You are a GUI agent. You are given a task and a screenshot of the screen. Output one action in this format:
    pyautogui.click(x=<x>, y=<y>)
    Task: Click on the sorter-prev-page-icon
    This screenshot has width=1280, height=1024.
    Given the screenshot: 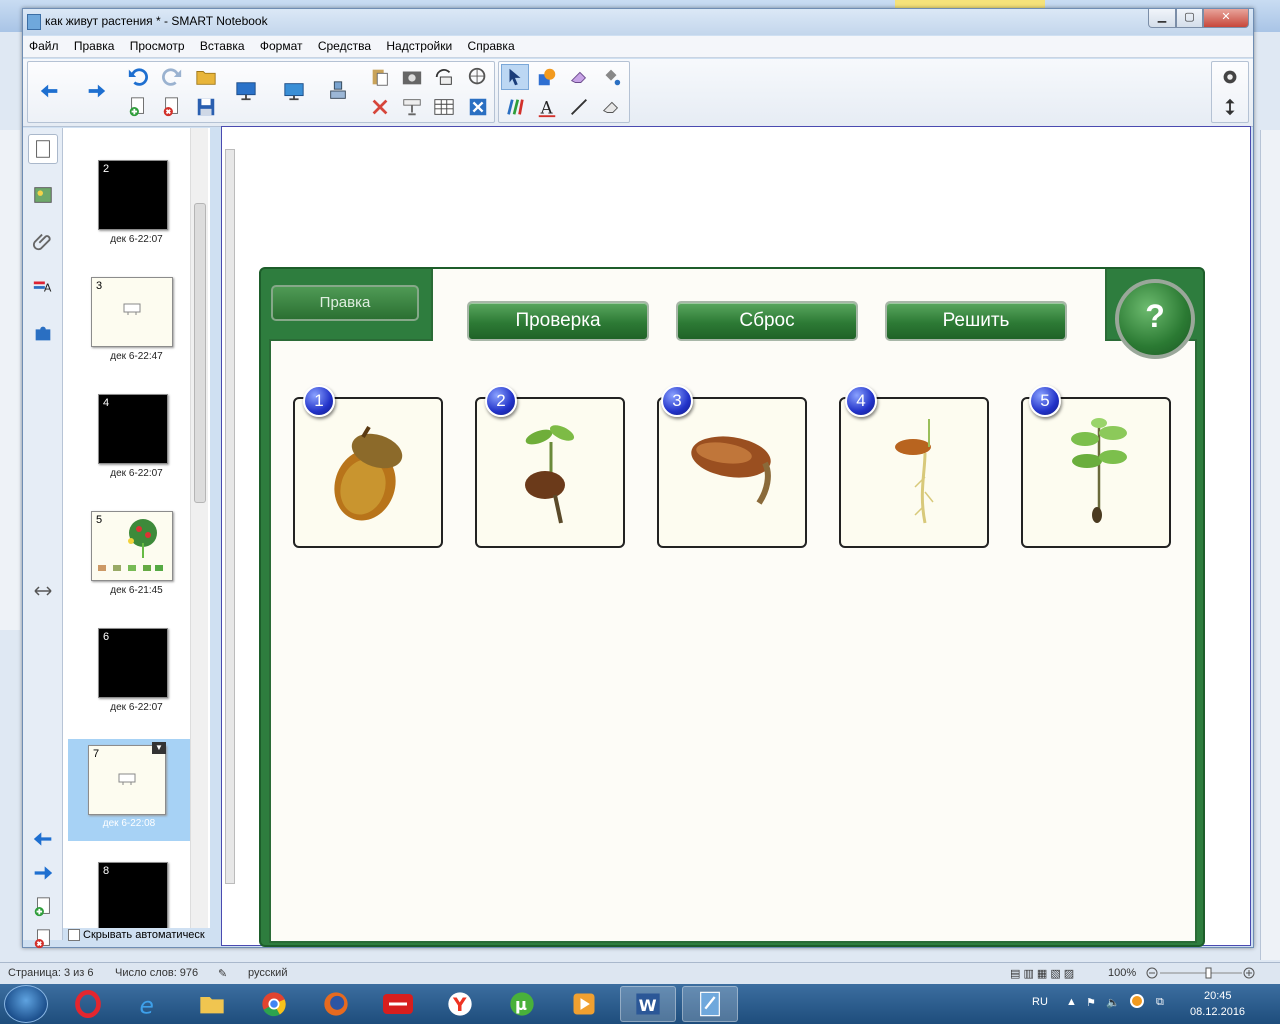 What is the action you would take?
    pyautogui.click(x=43, y=839)
    